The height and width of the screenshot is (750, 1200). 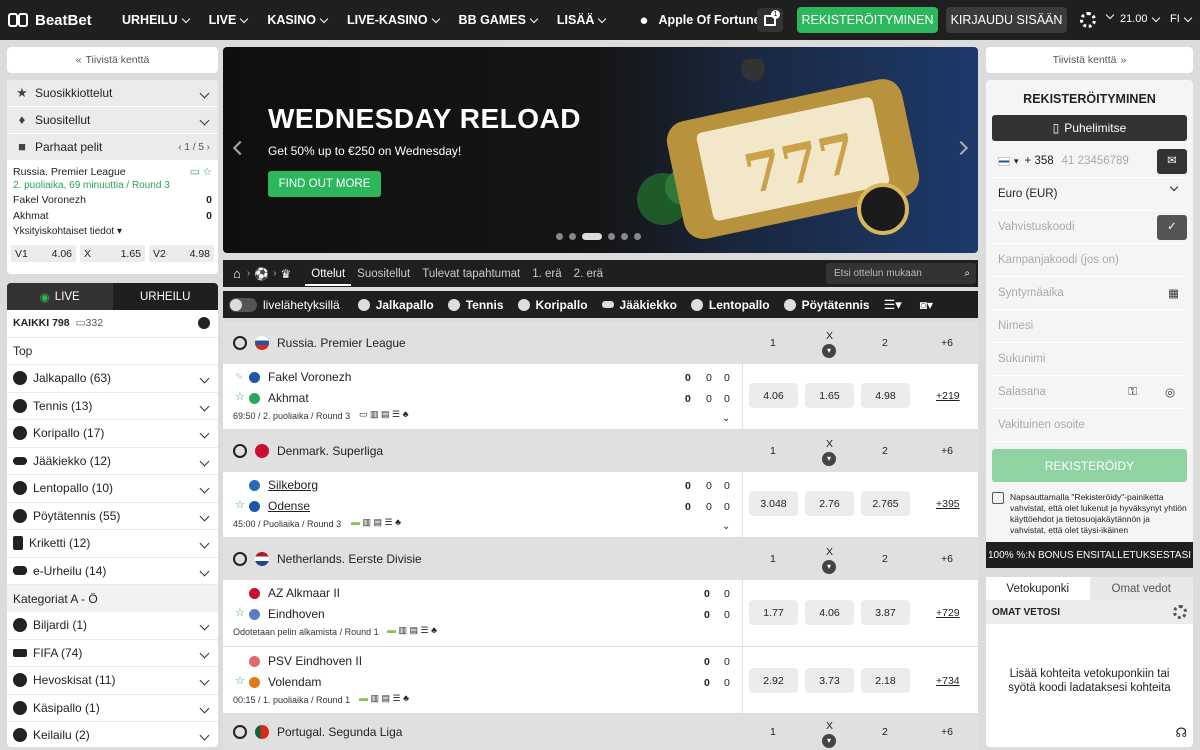 What do you see at coordinates (395, 305) in the screenshot?
I see `filter-football: Jalkapallo` at bounding box center [395, 305].